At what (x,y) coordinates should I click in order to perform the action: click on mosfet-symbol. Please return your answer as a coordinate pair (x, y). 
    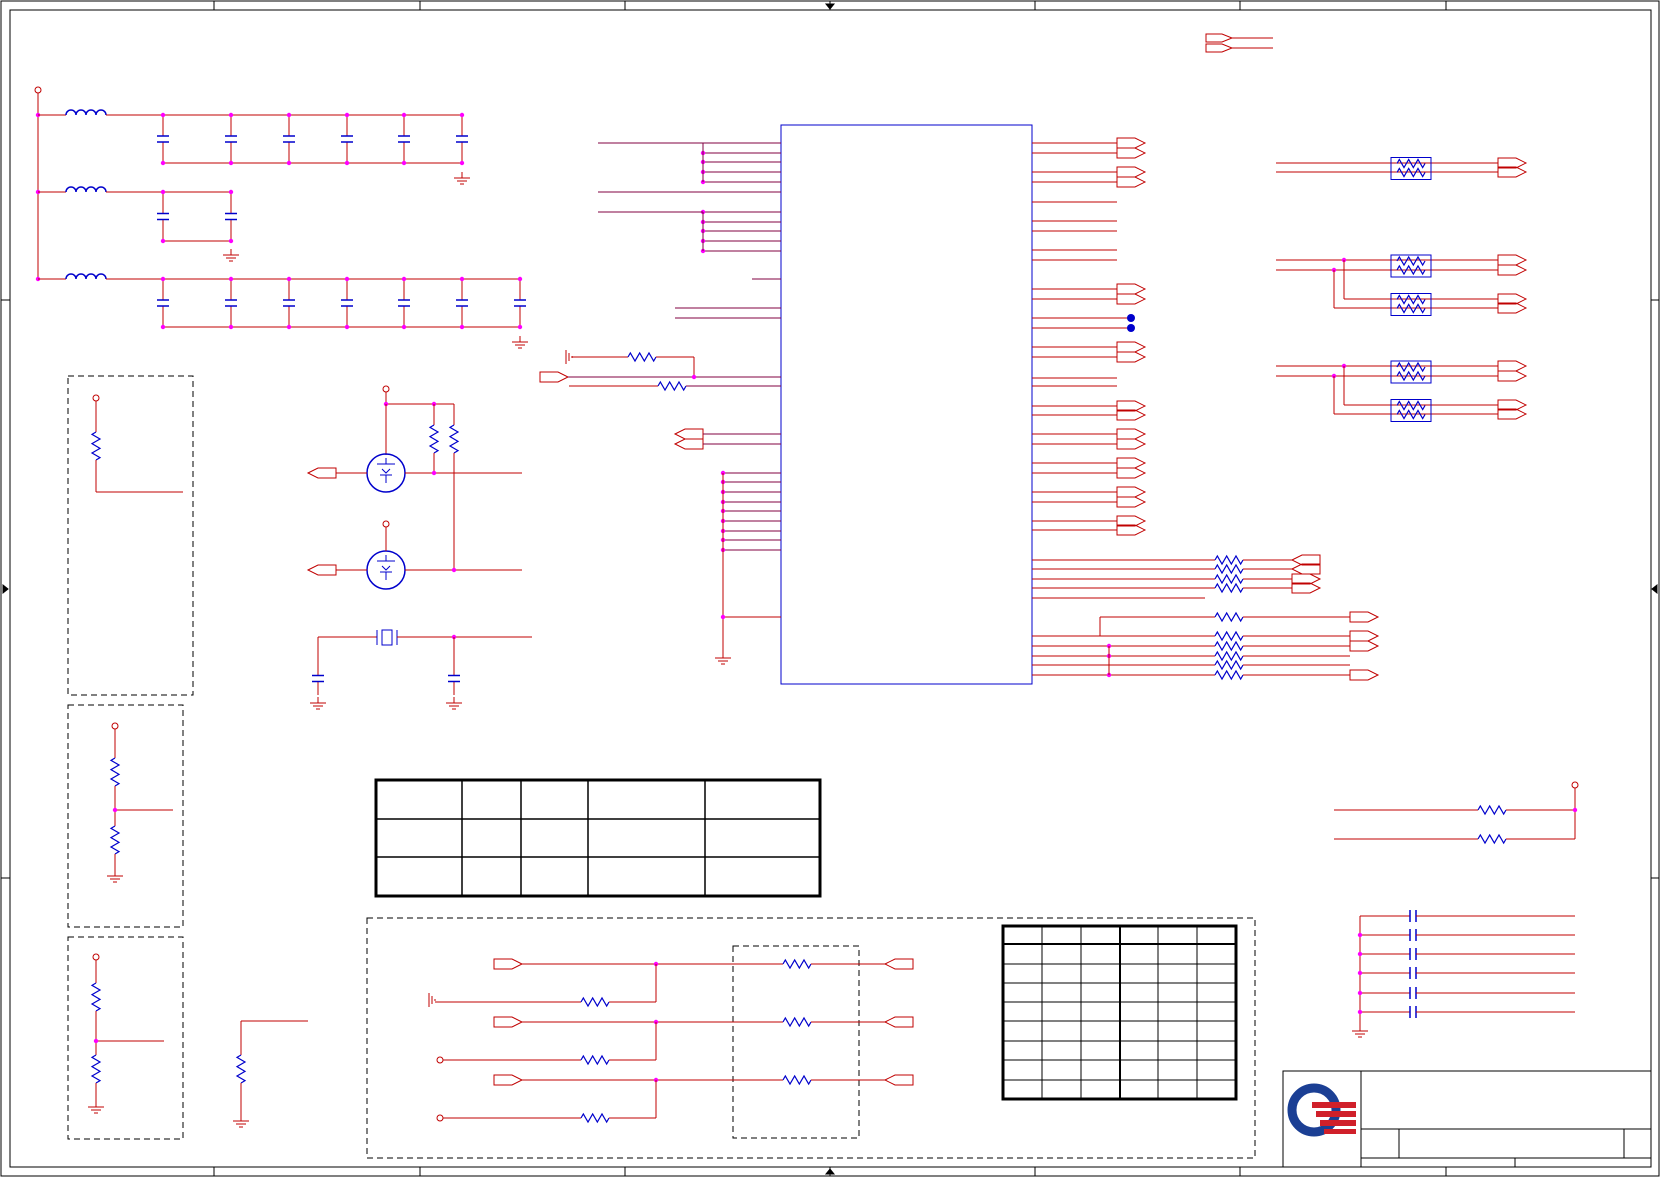
    Looking at the image, I should click on (386, 567).